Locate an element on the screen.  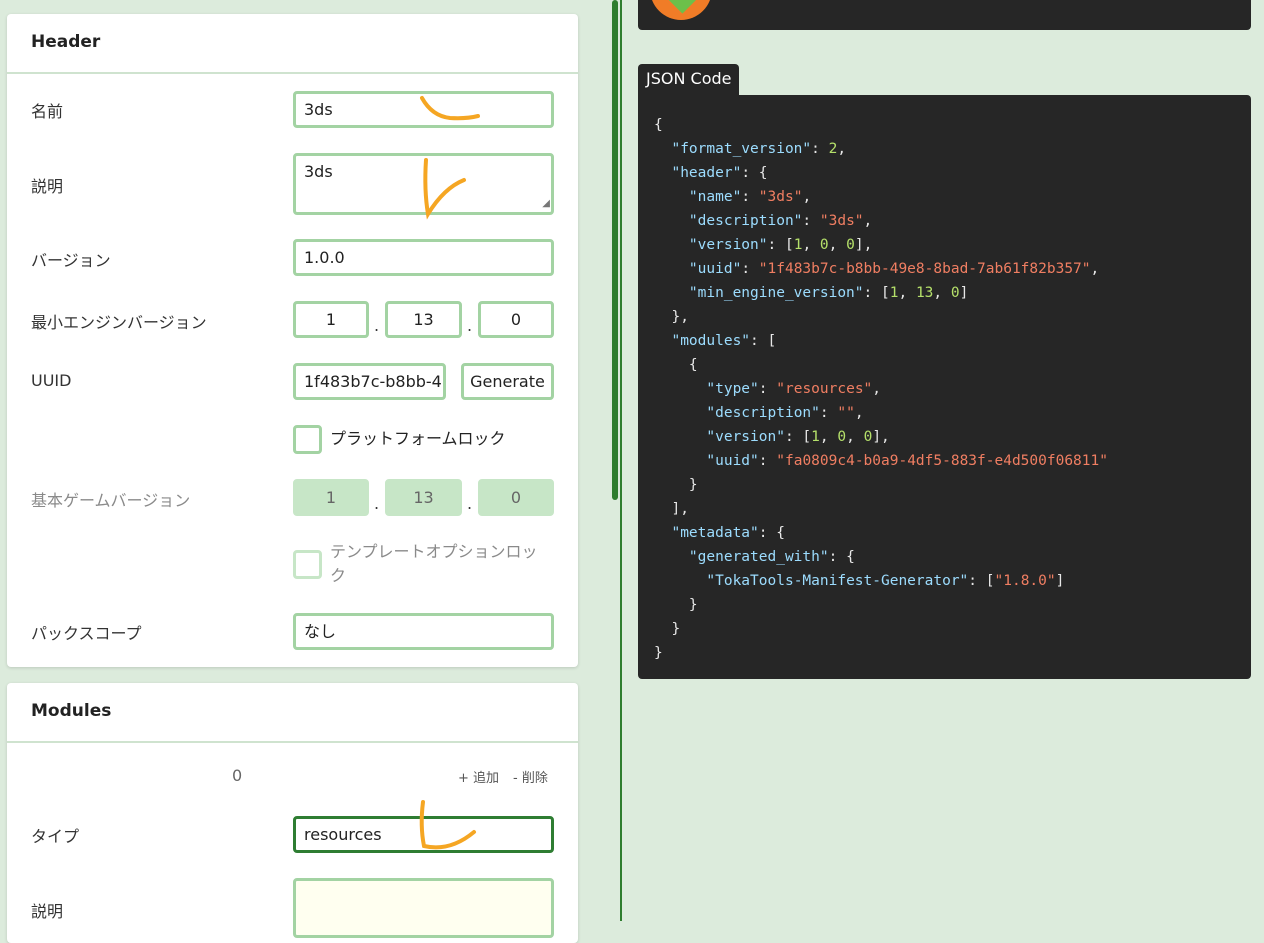
form-scrollbar-thumb is located at coordinates (615, 250).